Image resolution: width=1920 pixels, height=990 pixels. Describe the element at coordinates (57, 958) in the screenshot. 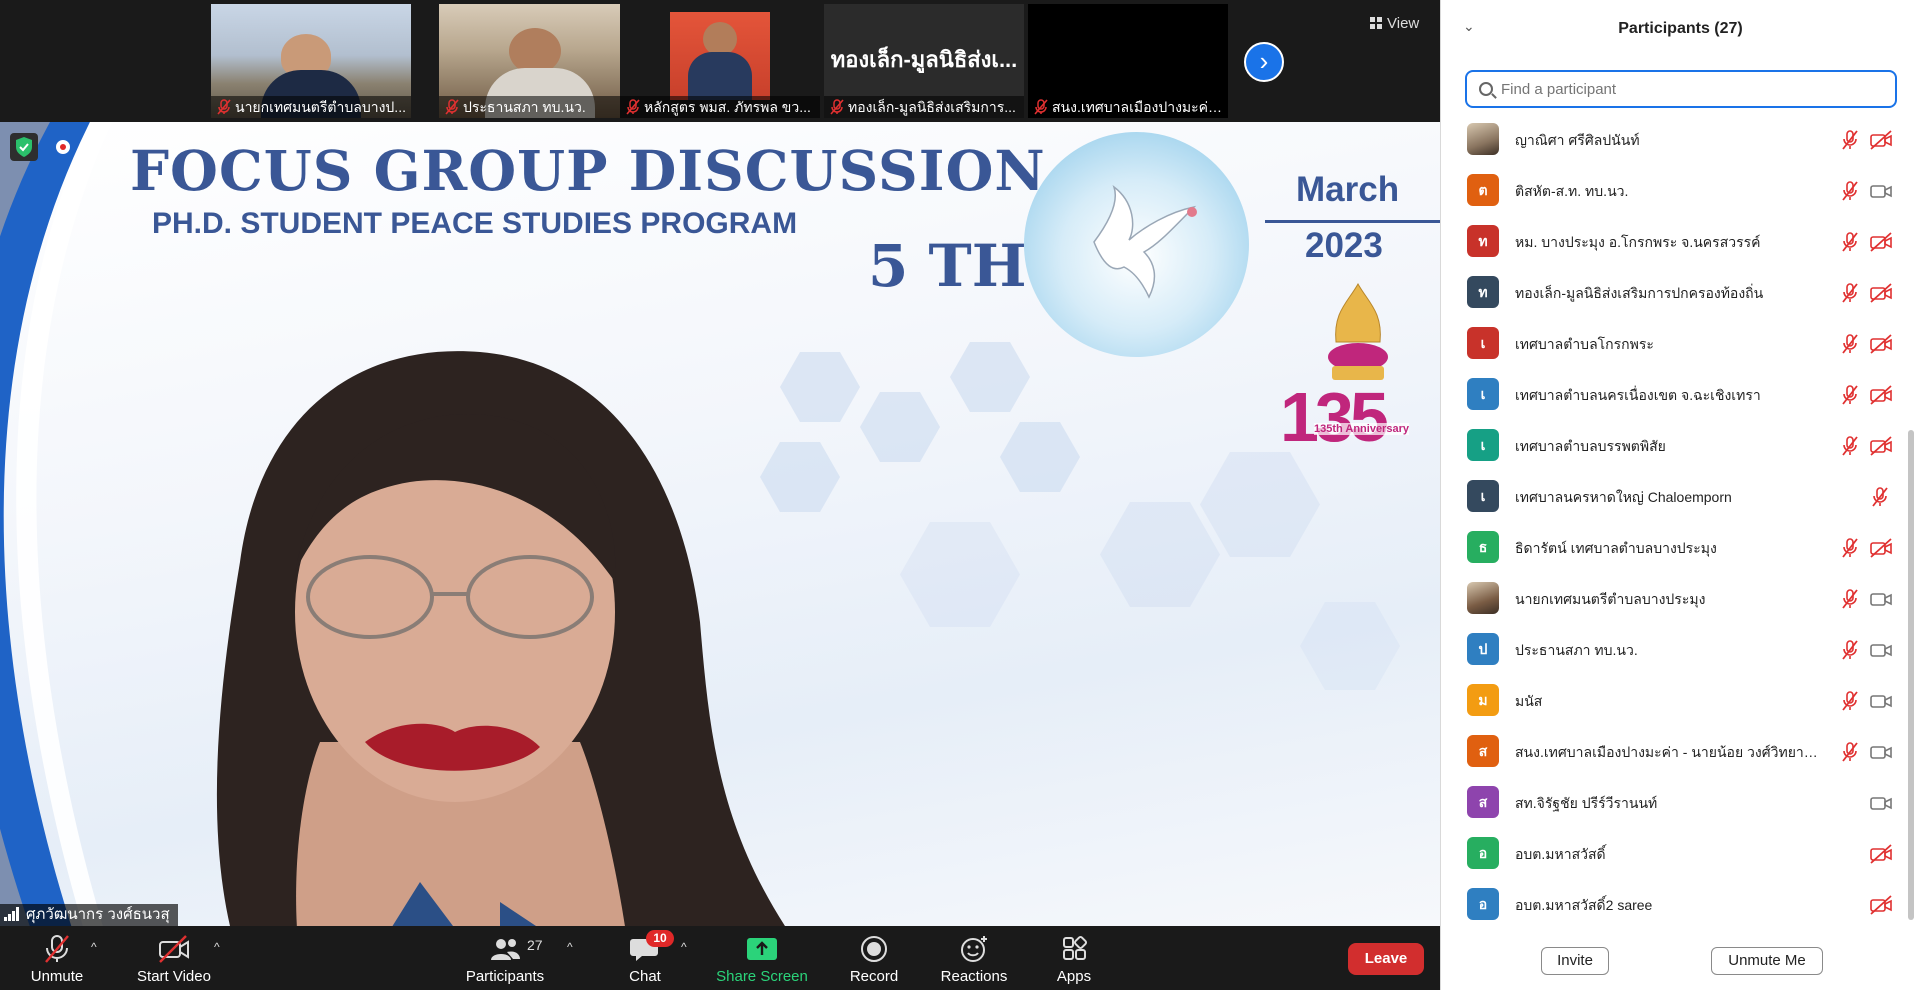

I see `unmute-button: Unmute` at that location.